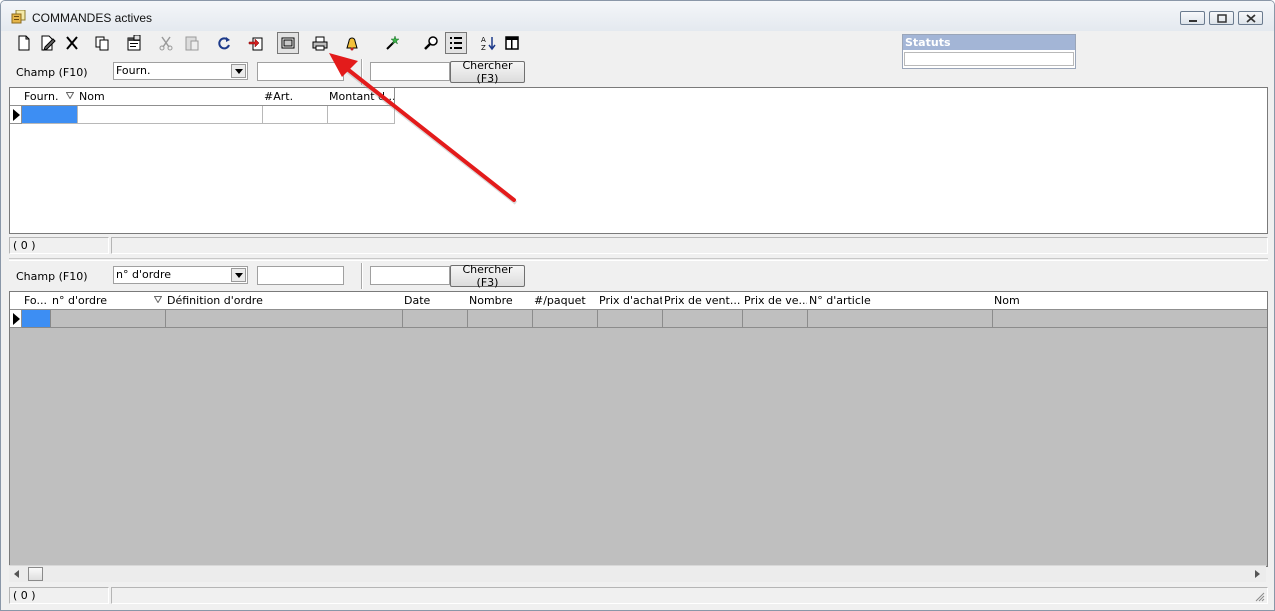  What do you see at coordinates (17, 574) in the screenshot?
I see `scroll-left-icon` at bounding box center [17, 574].